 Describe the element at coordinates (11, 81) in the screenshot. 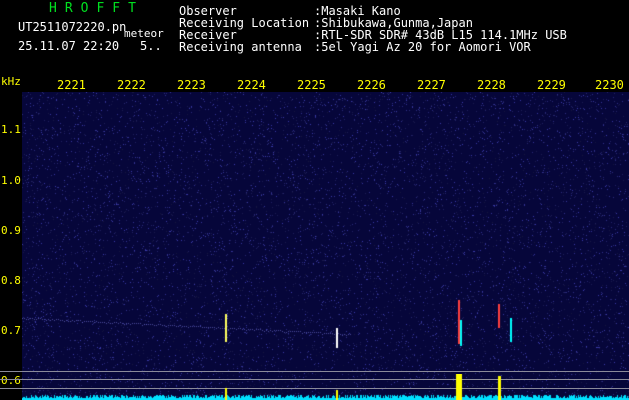

I see `freq-unit-label: kHz` at that location.